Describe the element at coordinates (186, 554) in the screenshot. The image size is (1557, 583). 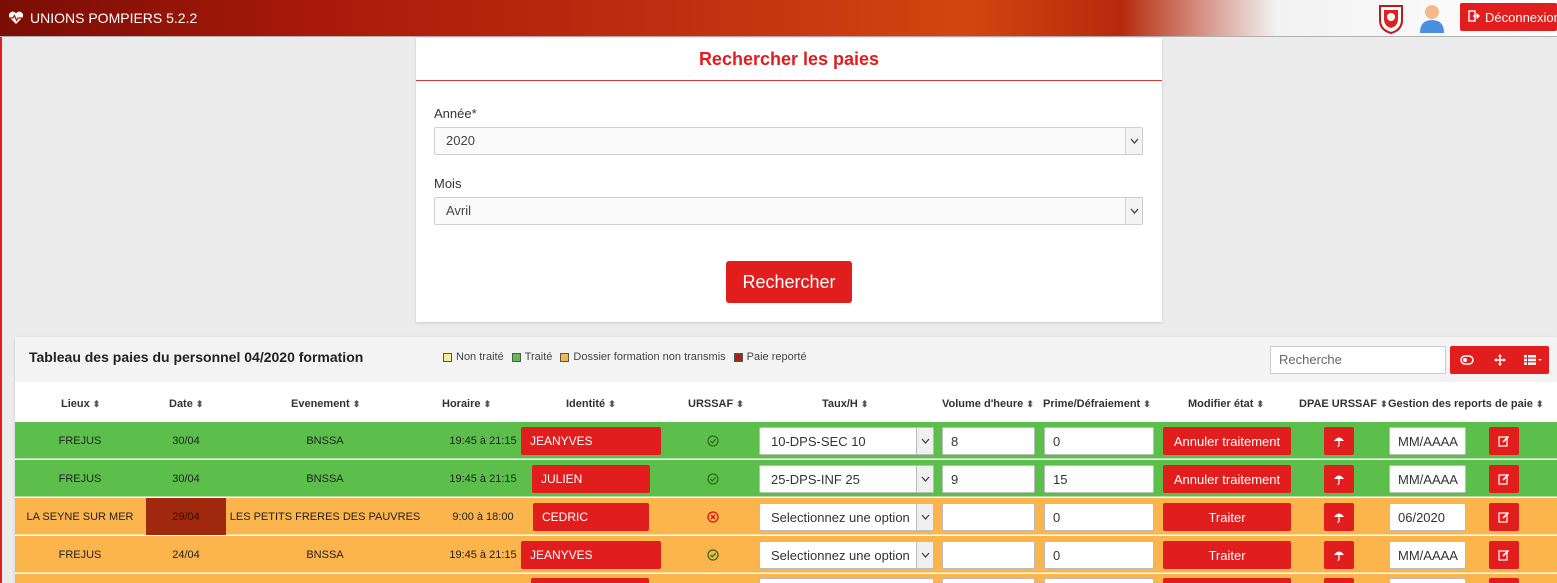
I see `cell-date: 24/04` at that location.